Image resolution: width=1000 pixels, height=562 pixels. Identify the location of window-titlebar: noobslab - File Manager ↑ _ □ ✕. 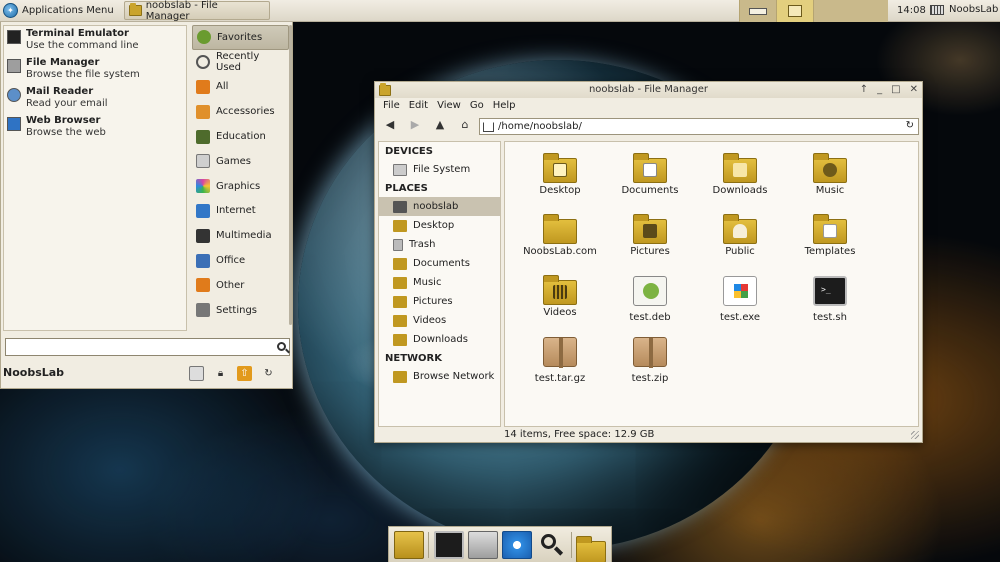
(648, 90).